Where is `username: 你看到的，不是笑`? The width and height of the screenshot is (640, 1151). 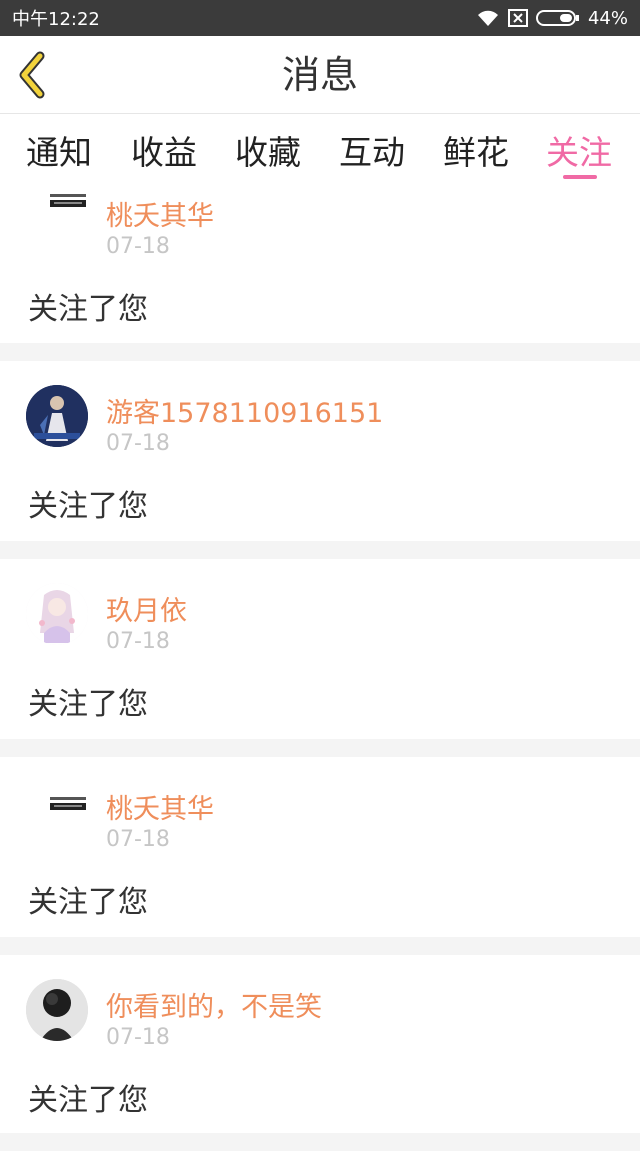
username: 你看到的，不是笑 is located at coordinates (214, 1004).